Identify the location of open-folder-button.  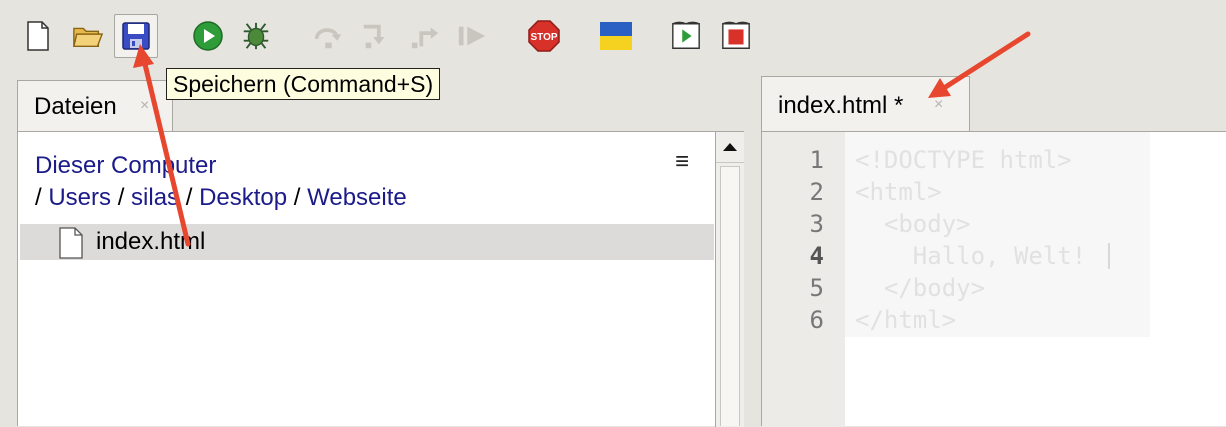
(88, 36).